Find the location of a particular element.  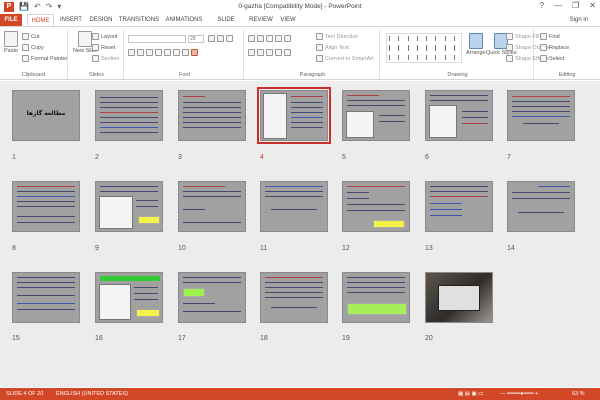

tab-home: HOME is located at coordinates (40, 20).